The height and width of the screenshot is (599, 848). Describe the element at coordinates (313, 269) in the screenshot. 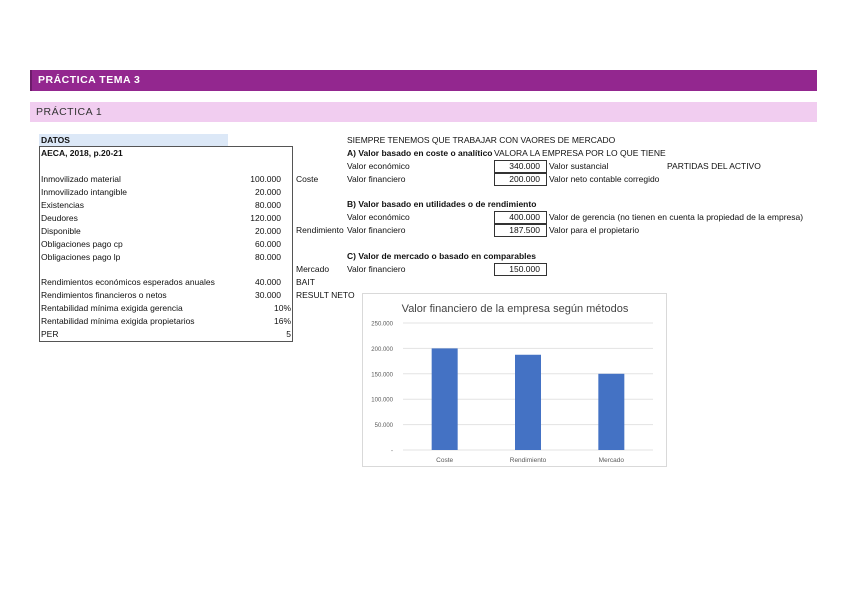

I see `side-label-mercado: Mercado` at that location.